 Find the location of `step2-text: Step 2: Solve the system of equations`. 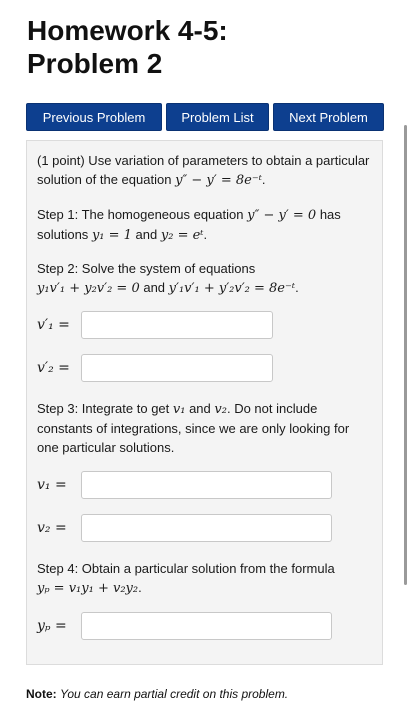

step2-text: Step 2: Solve the system of equations is located at coordinates (146, 268).